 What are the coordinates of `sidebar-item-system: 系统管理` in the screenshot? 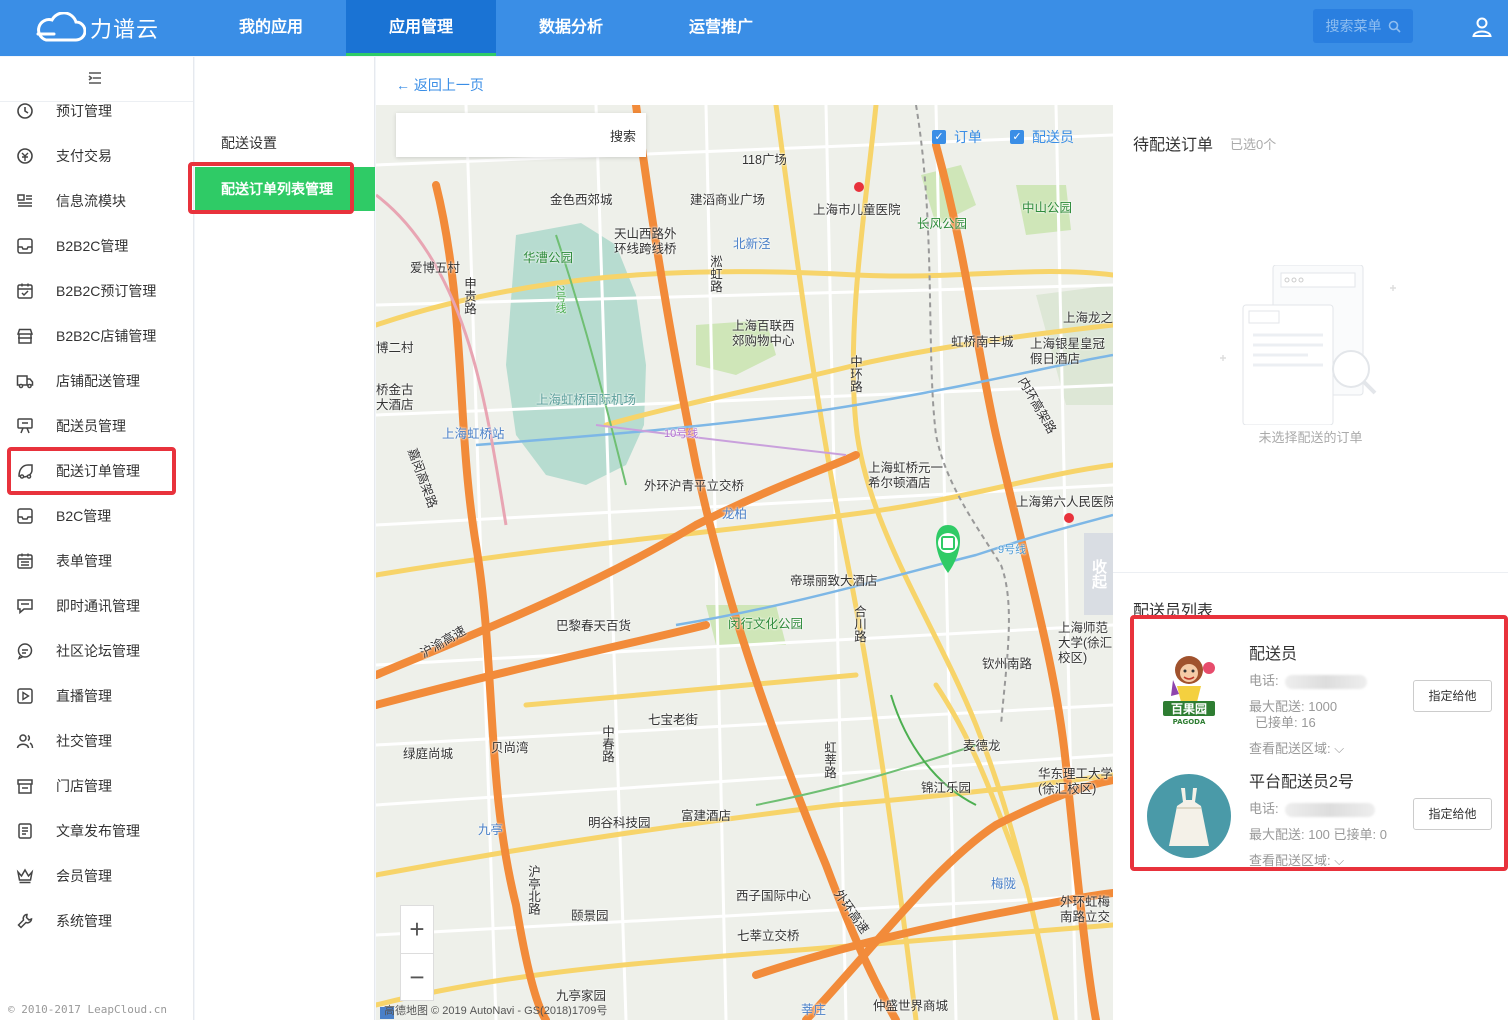 It's located at (96, 920).